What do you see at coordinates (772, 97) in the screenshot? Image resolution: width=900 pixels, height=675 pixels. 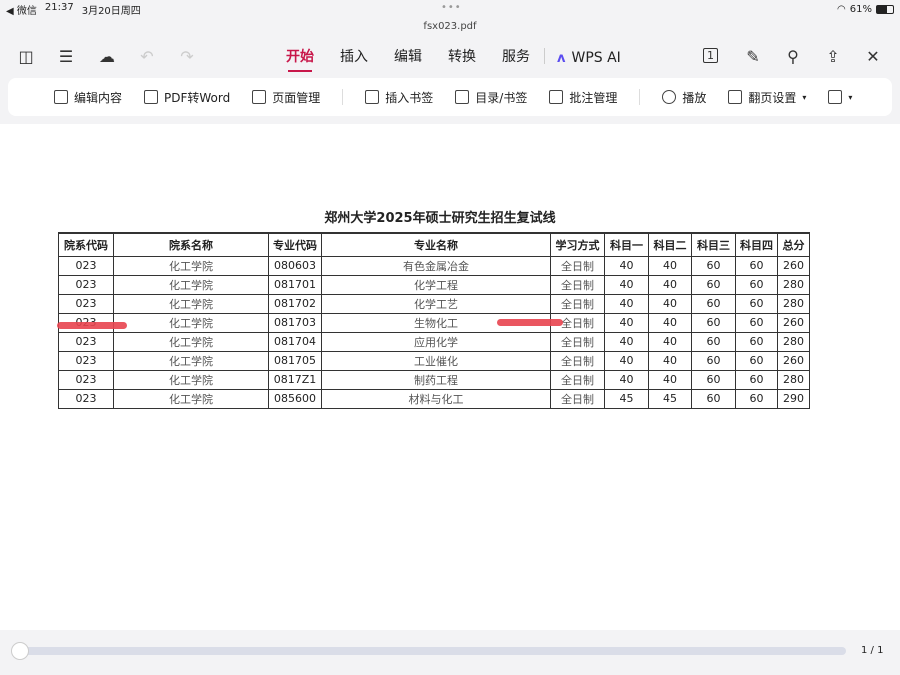 I see `label: 翻页设置` at bounding box center [772, 97].